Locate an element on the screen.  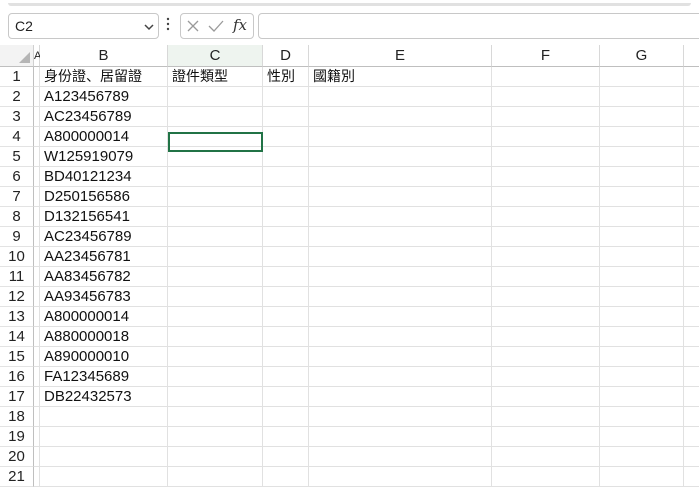
col-header-c: C is located at coordinates (215, 56).